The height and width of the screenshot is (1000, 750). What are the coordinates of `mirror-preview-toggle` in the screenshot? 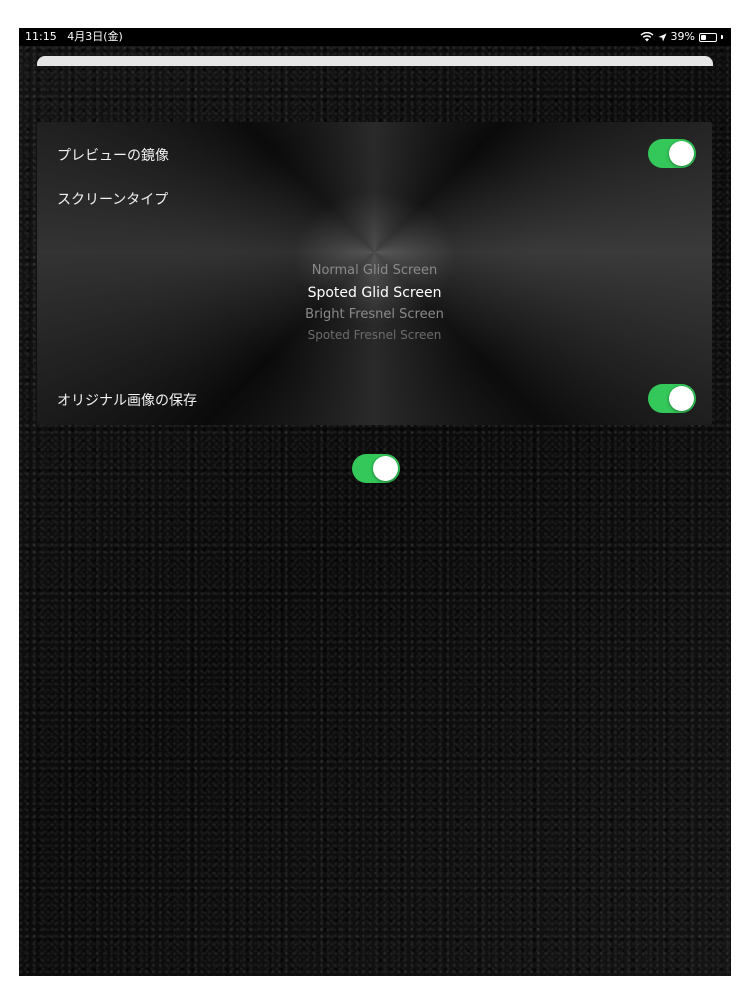 It's located at (672, 153).